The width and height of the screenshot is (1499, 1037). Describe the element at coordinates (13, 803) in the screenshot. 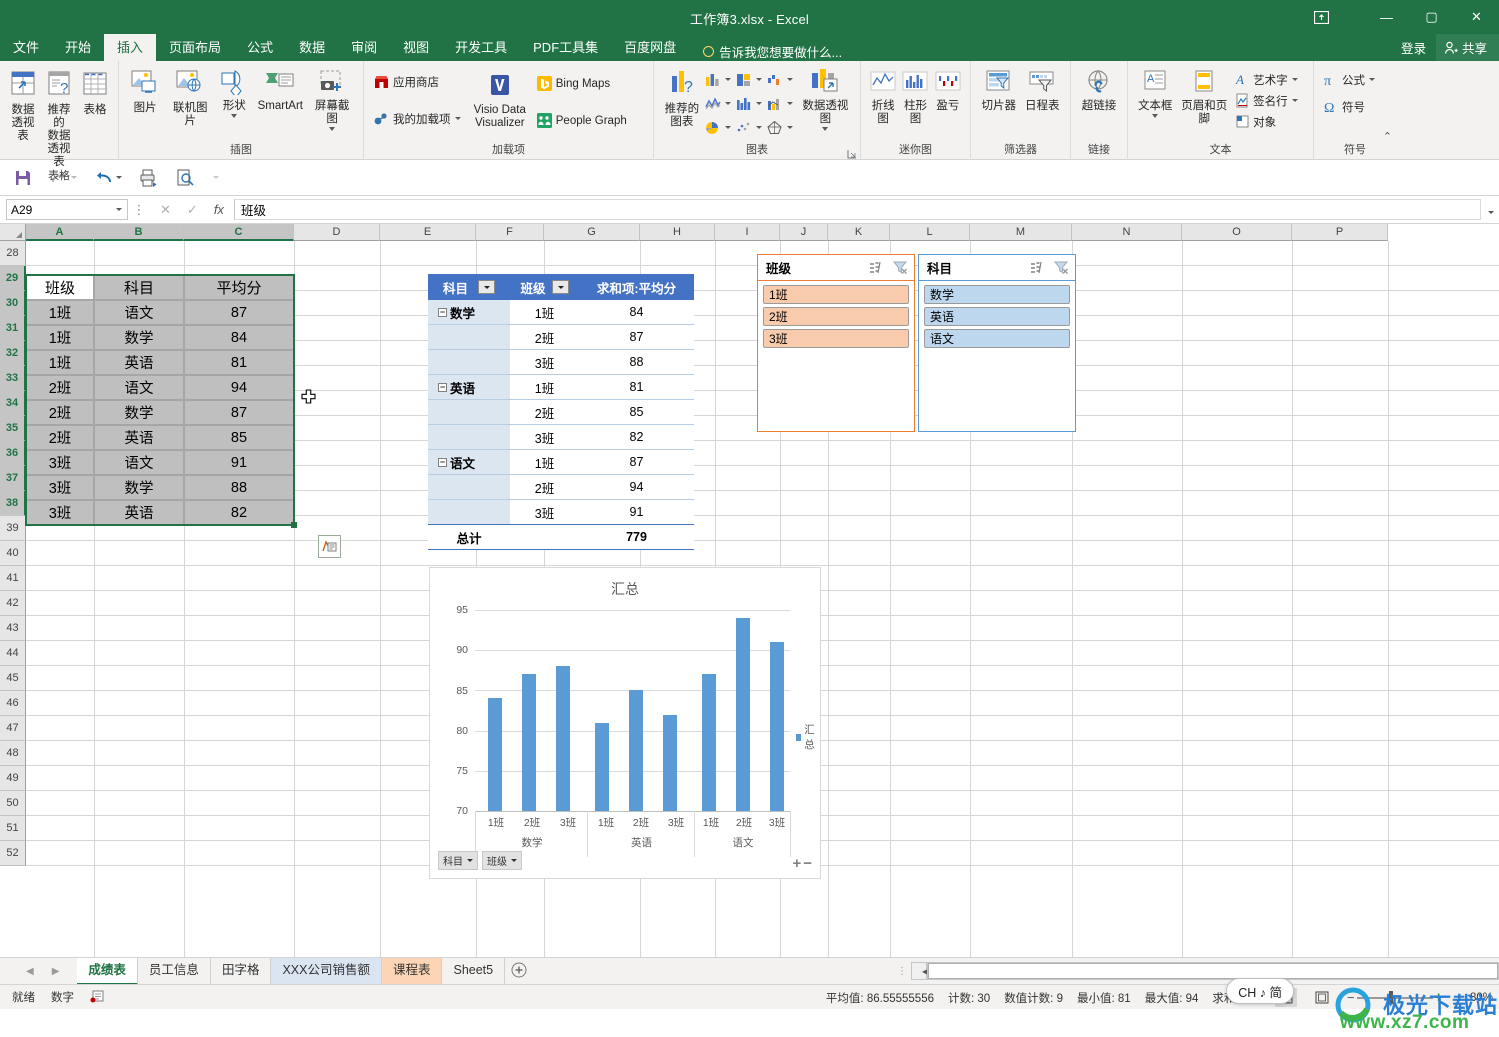

I see `row-header-50: 50` at that location.